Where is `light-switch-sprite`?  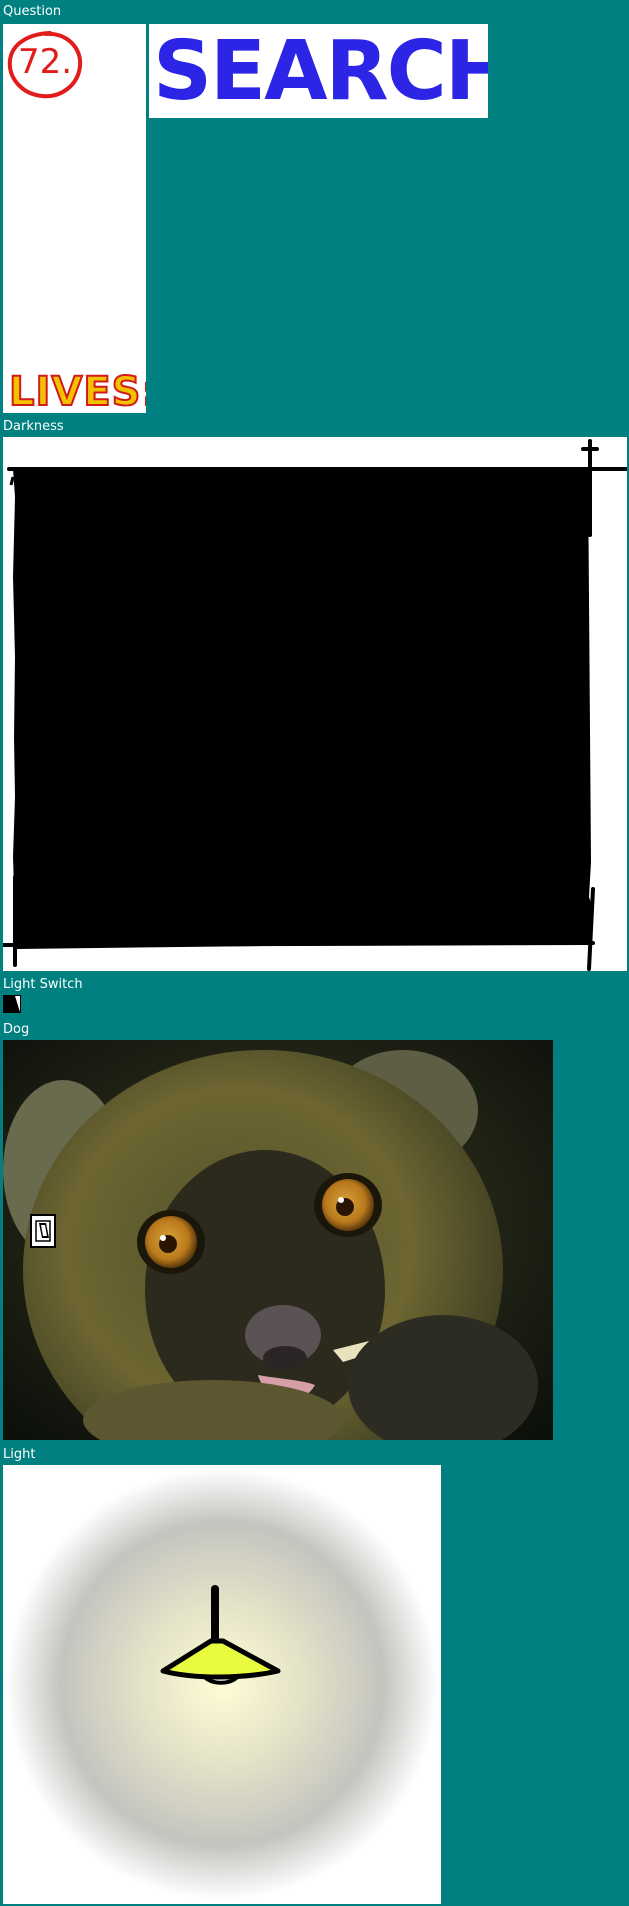 light-switch-sprite is located at coordinates (43, 1231).